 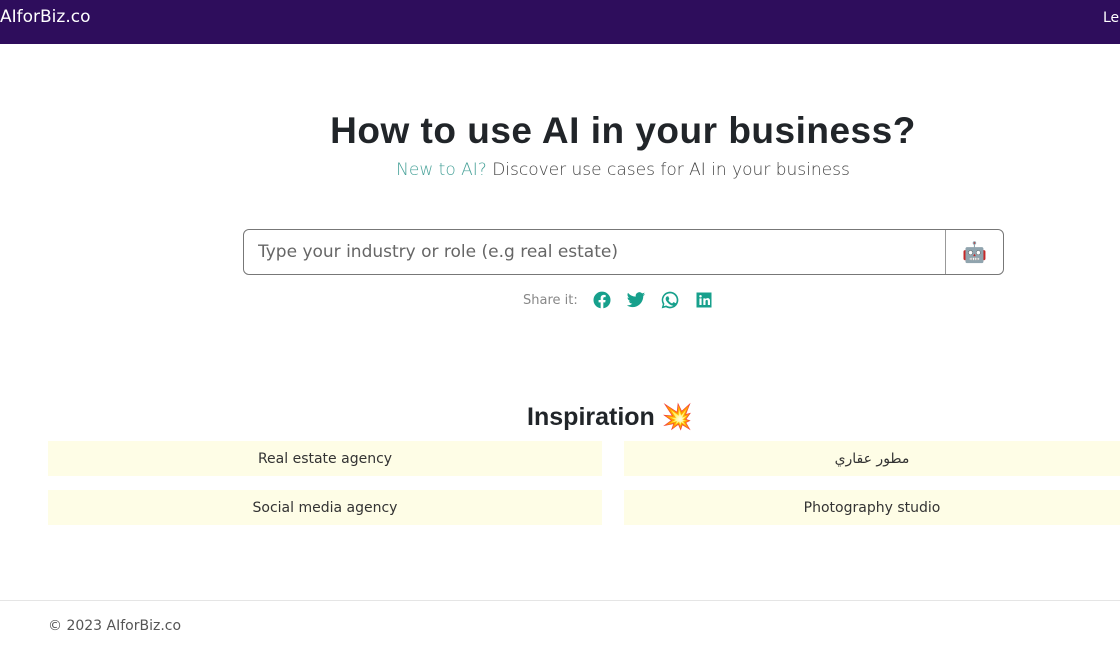 I want to click on new-to-ai-link: New to AI?, so click(x=441, y=170).